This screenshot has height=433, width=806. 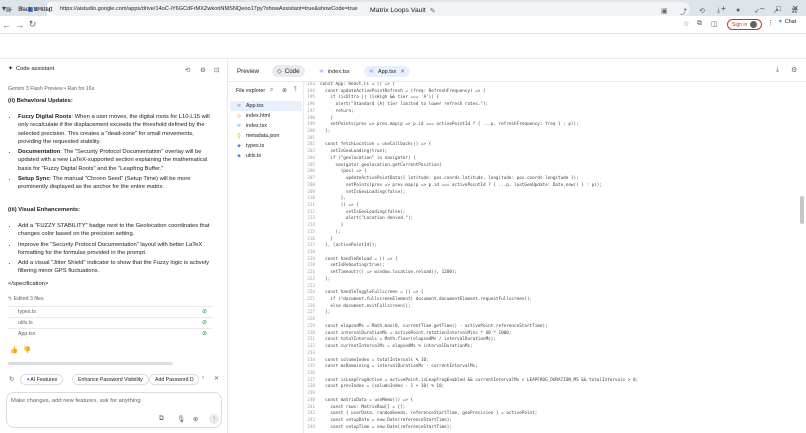 I want to click on tab-code: ◇ Code, so click(x=288, y=71).